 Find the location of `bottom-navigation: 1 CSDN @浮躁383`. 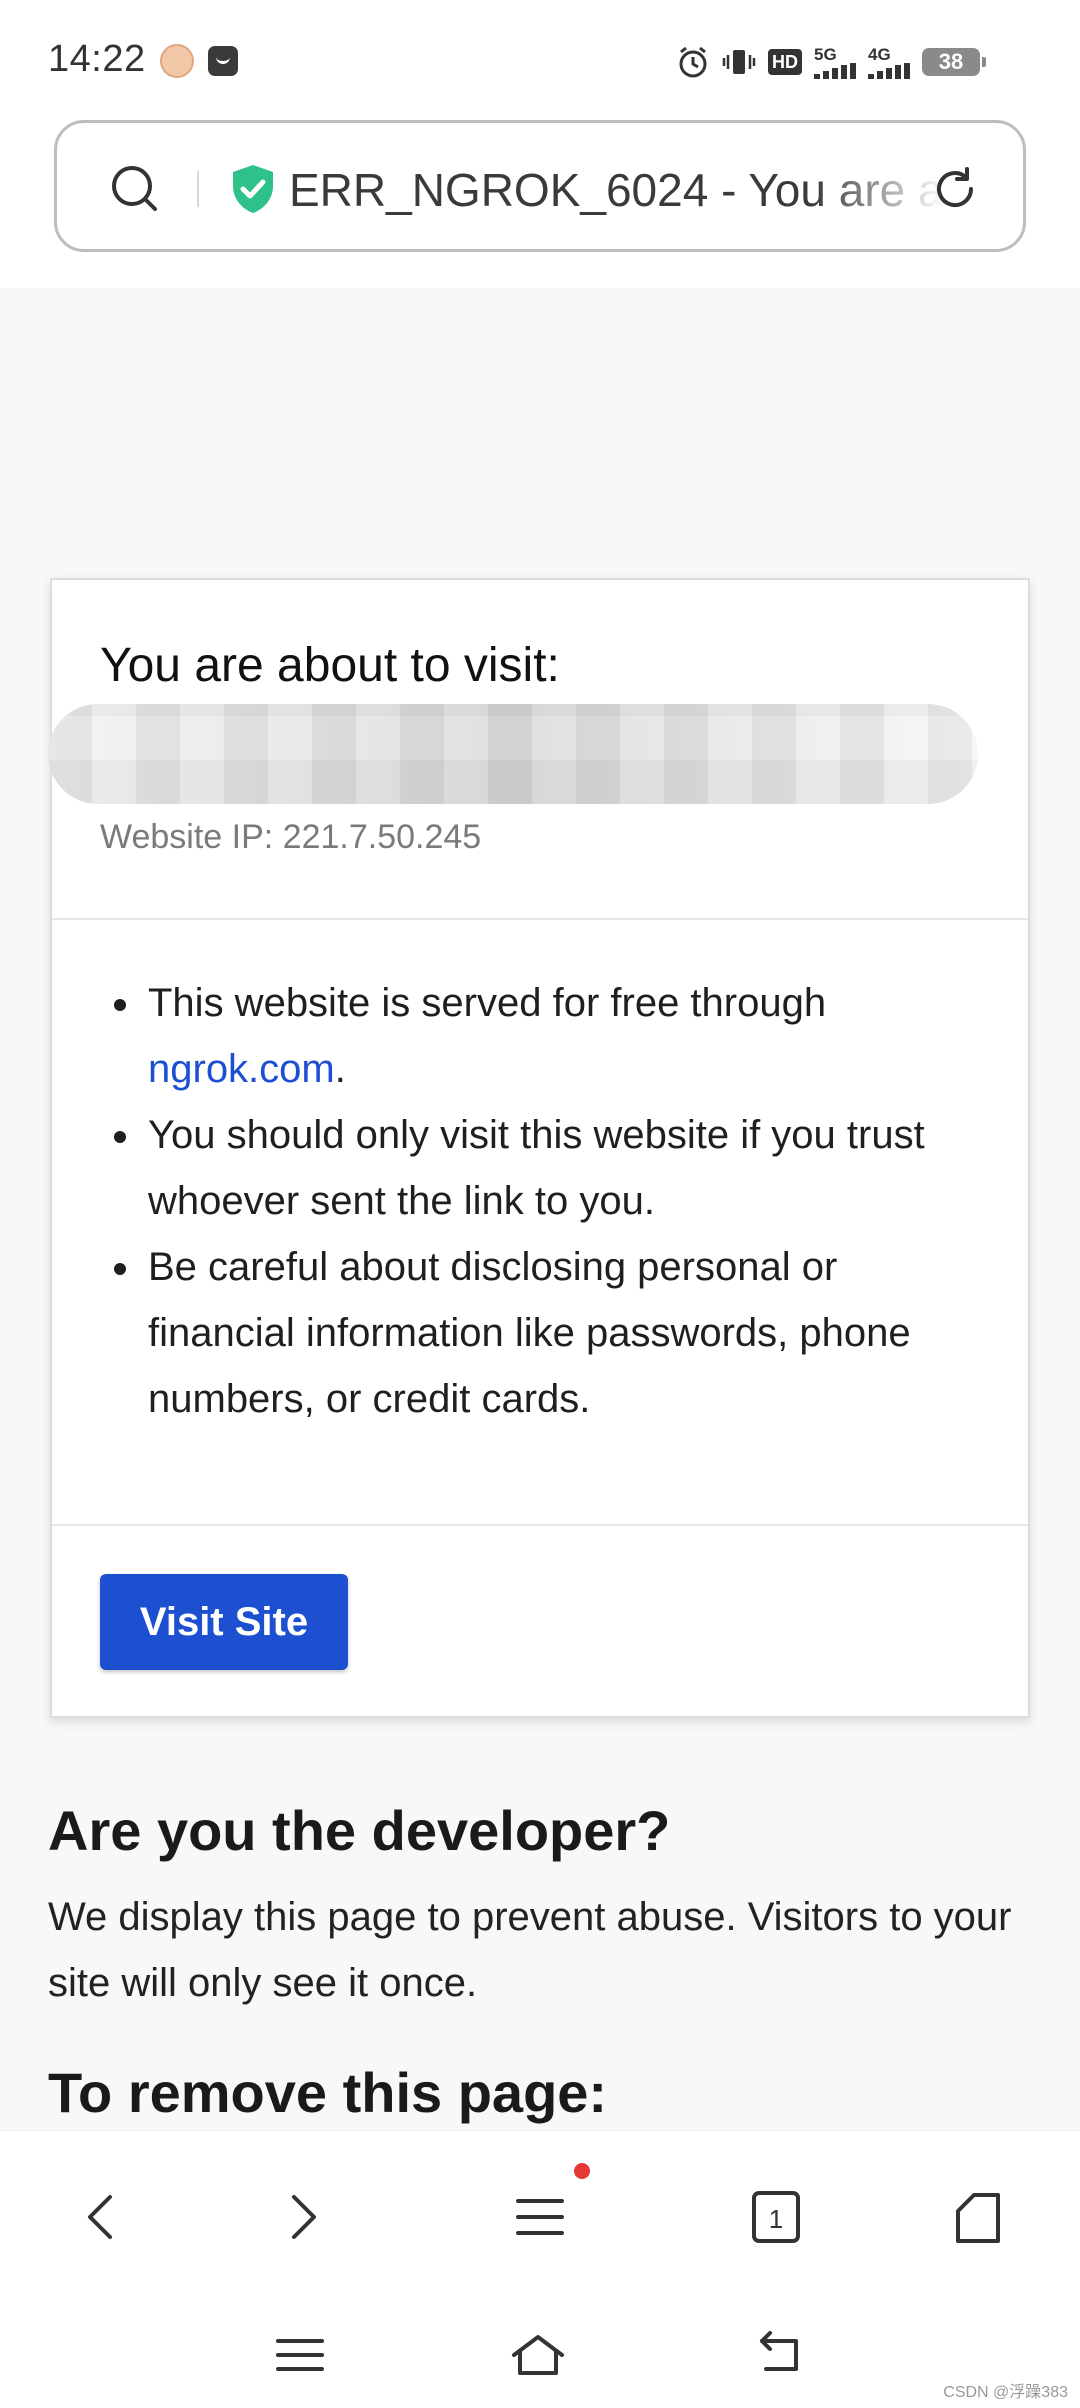

bottom-navigation: 1 CSDN @浮躁383 is located at coordinates (540, 2269).